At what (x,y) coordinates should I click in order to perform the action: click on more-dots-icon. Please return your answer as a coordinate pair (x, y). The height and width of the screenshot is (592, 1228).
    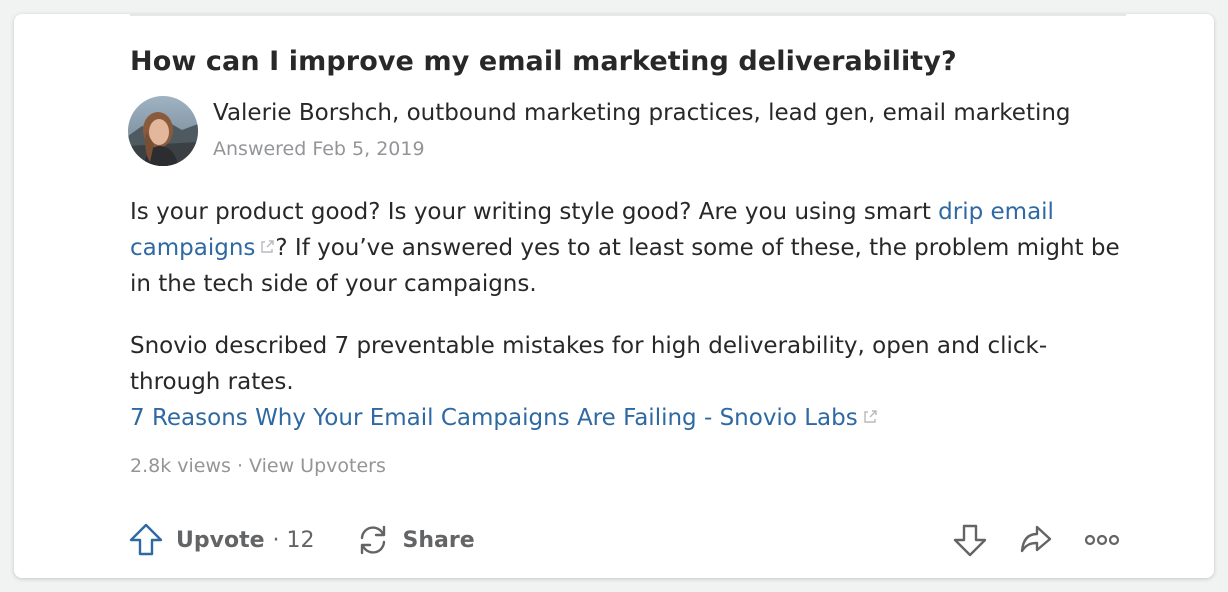
    Looking at the image, I should click on (1102, 540).